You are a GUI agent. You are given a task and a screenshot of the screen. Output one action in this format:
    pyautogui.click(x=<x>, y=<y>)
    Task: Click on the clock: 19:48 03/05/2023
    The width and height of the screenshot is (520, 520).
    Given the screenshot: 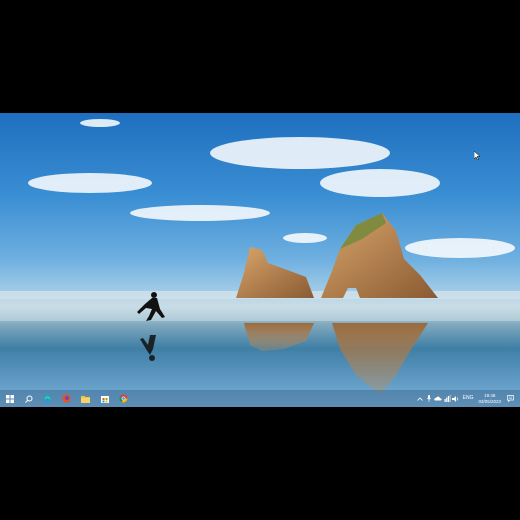 What is the action you would take?
    pyautogui.click(x=489, y=398)
    